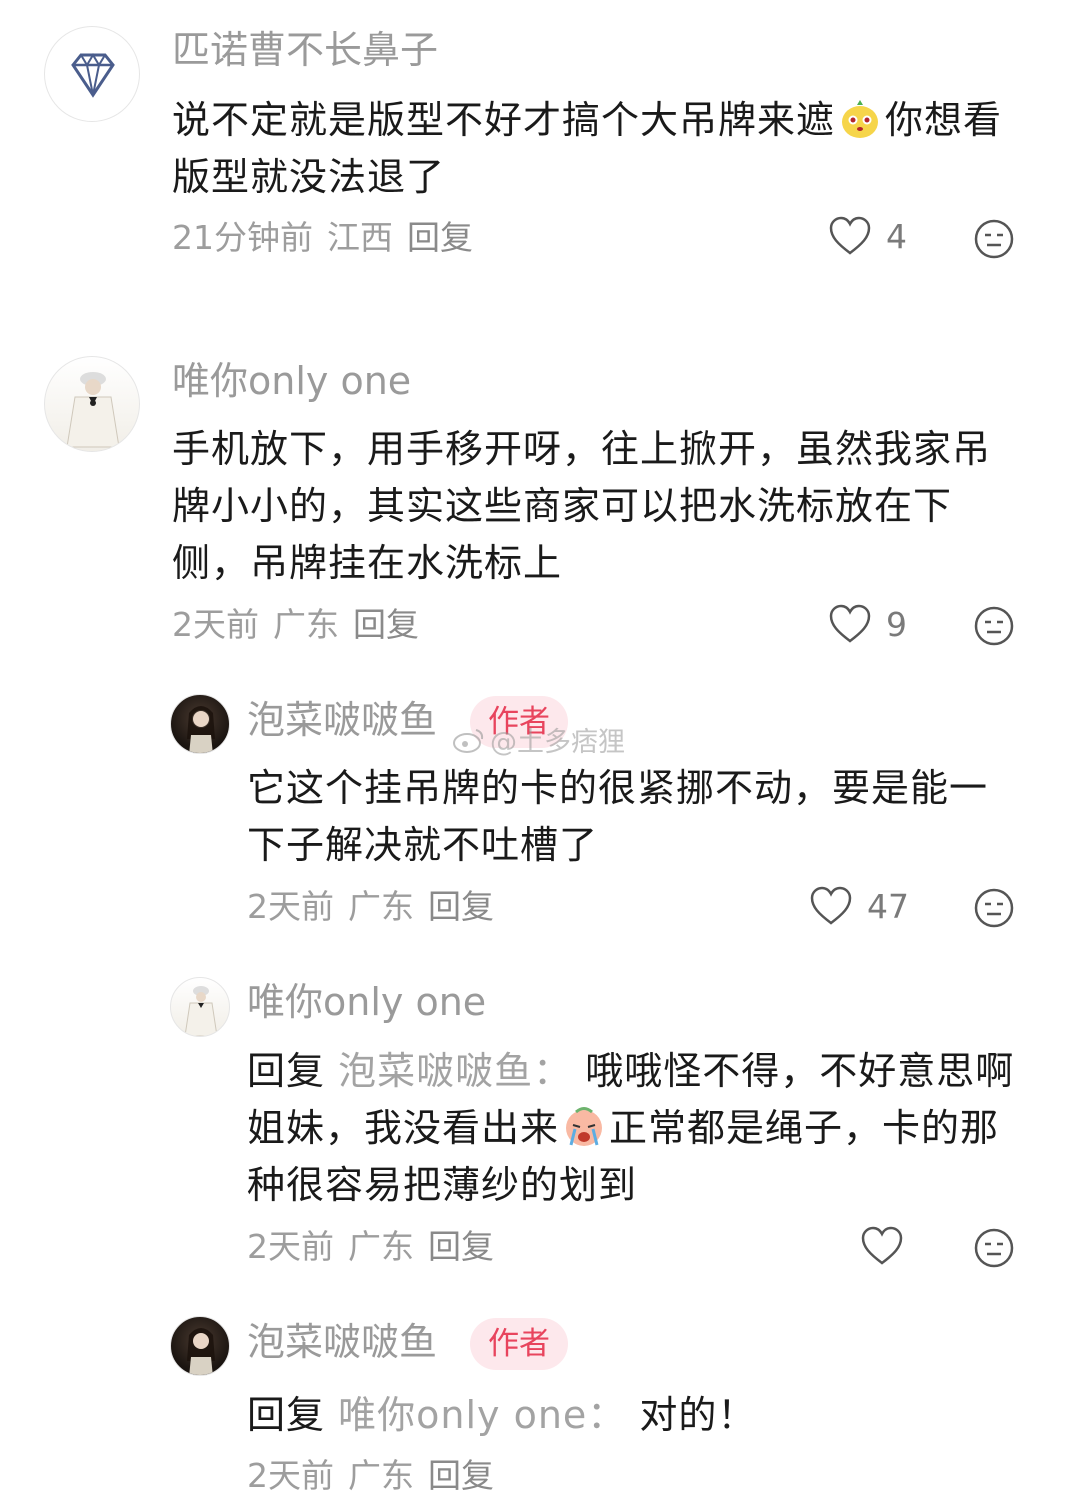 Image resolution: width=1079 pixels, height=1496 pixels. Describe the element at coordinates (896, 624) in the screenshot. I see `like-count: 9` at that location.